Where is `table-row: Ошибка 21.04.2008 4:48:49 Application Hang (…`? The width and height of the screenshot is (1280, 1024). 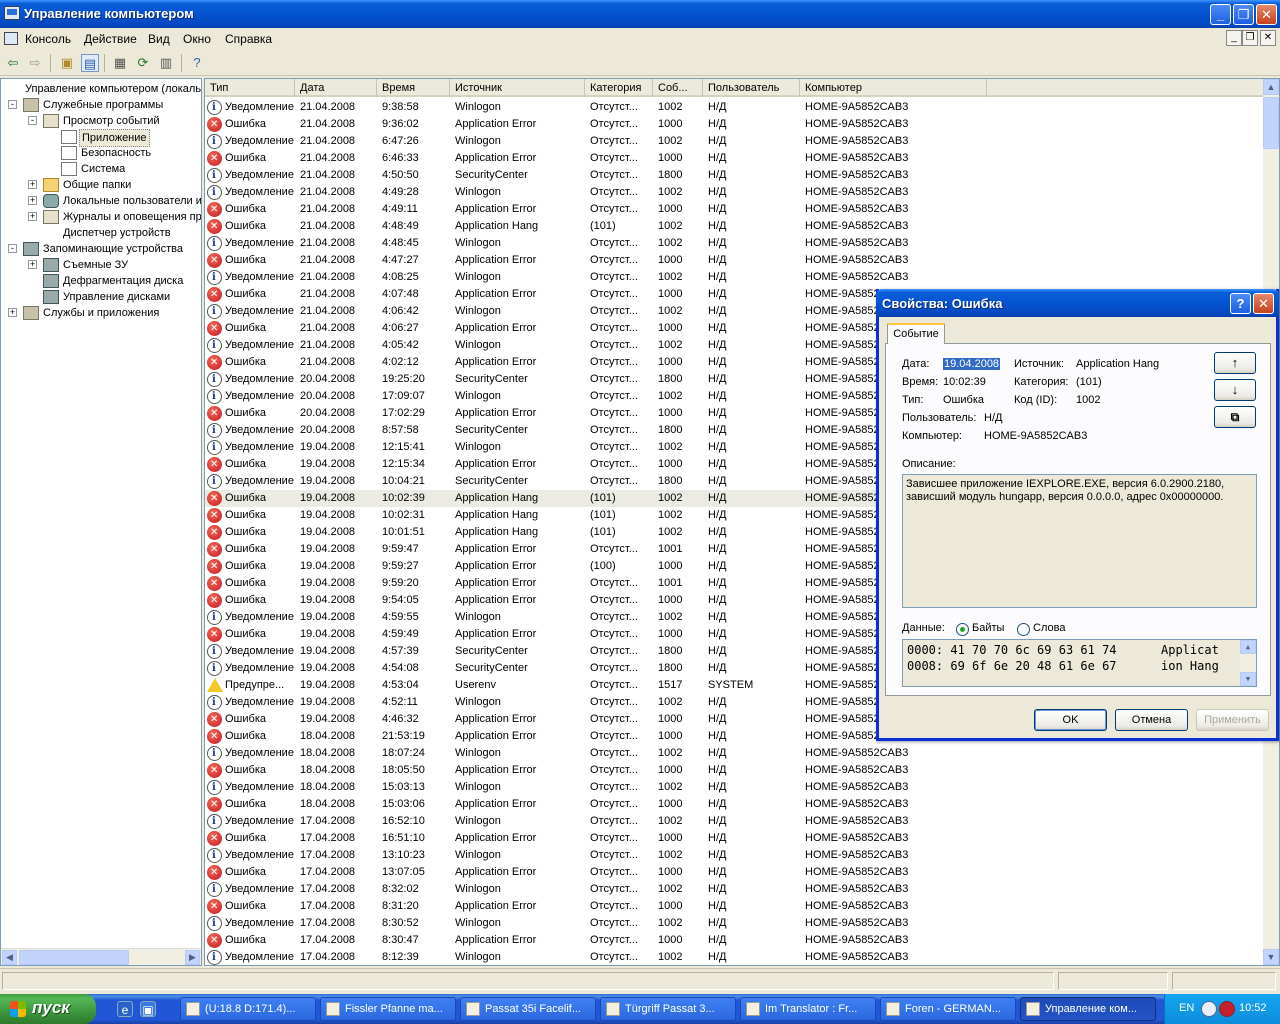
table-row: Ошибка 21.04.2008 4:48:49 Application Hang (… is located at coordinates (735, 226).